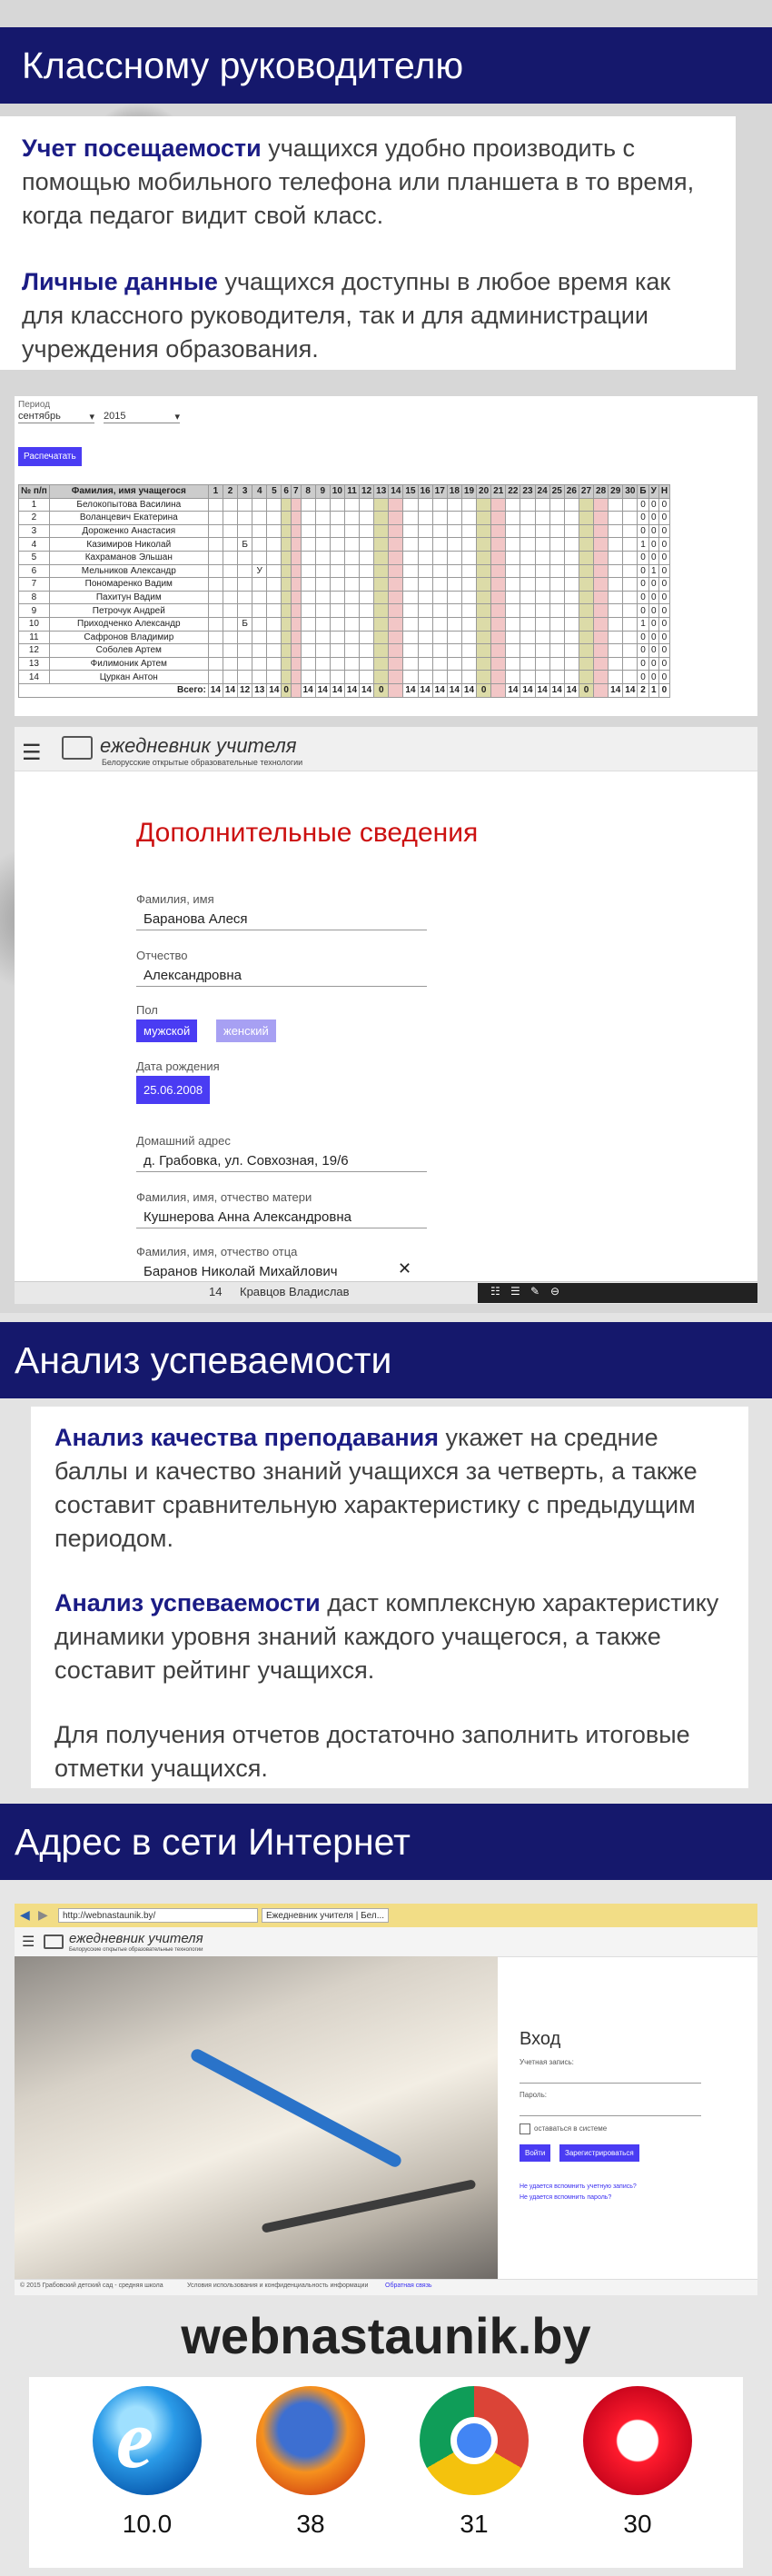  Describe the element at coordinates (28, 1942) in the screenshot. I see `menu-icon: ☰` at that location.